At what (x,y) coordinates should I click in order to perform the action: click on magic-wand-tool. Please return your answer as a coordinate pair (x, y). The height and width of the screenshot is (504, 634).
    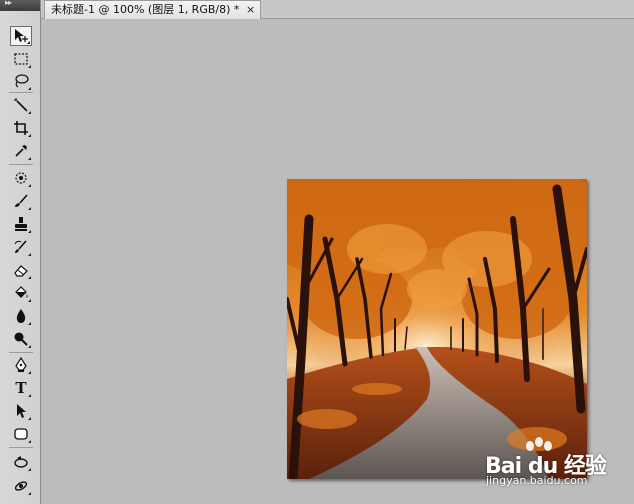
    Looking at the image, I should click on (21, 105).